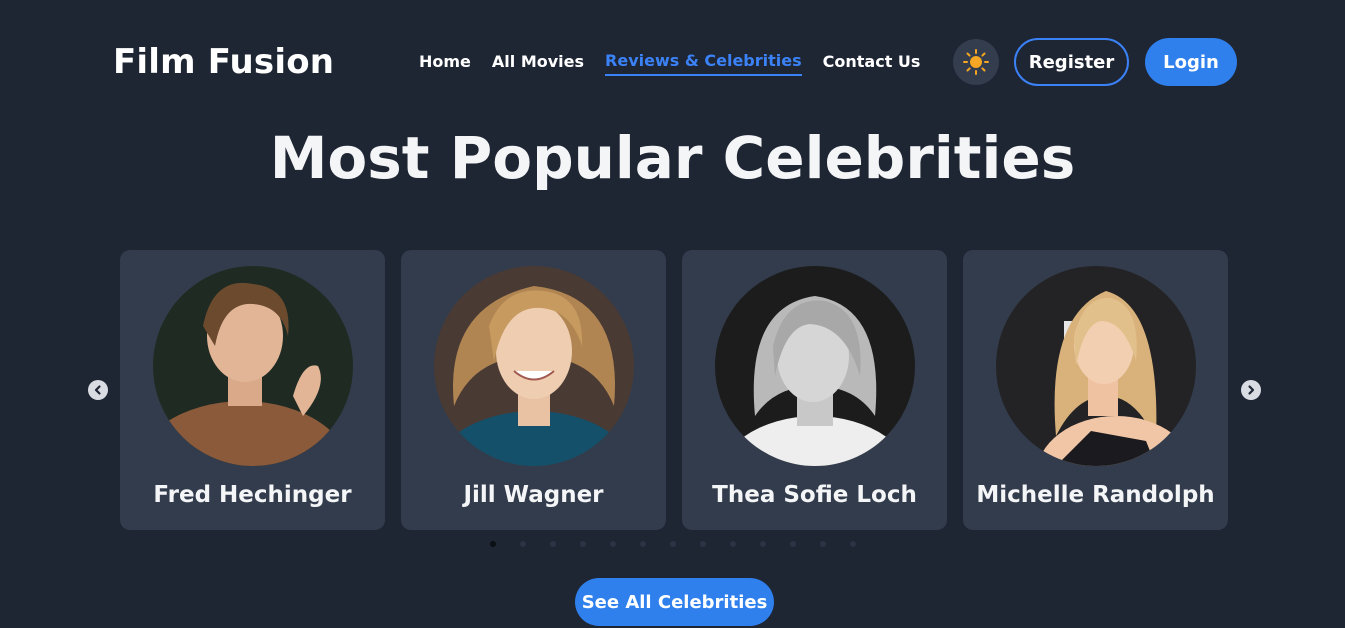 Image resolution: width=1345 pixels, height=628 pixels. I want to click on celebrity-card: Fred Hechinger, so click(252, 390).